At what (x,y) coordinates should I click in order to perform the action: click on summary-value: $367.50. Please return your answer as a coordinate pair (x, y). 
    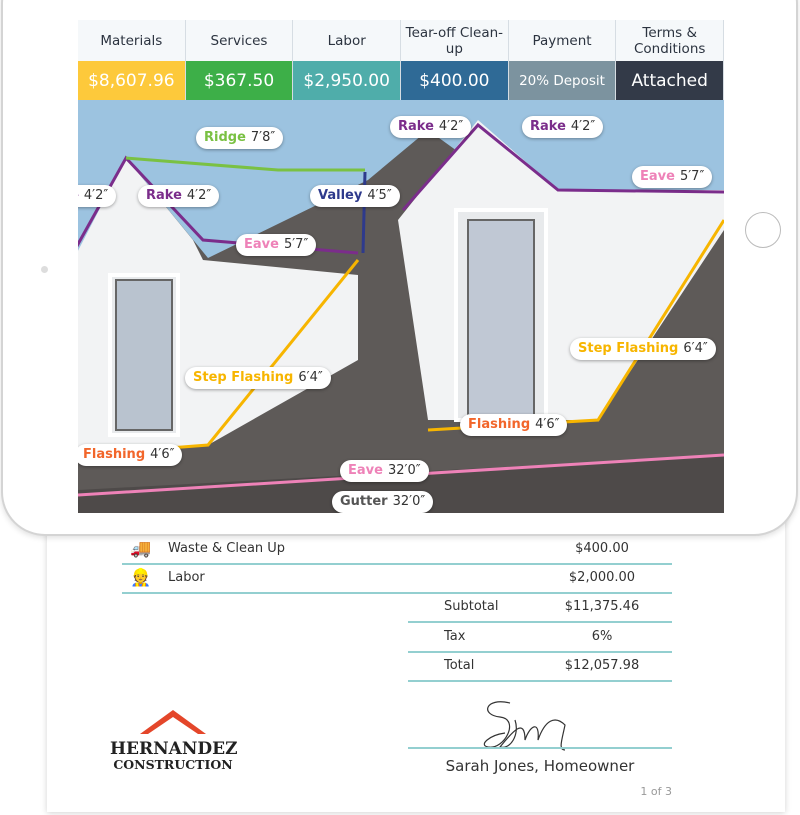
    Looking at the image, I should click on (239, 80).